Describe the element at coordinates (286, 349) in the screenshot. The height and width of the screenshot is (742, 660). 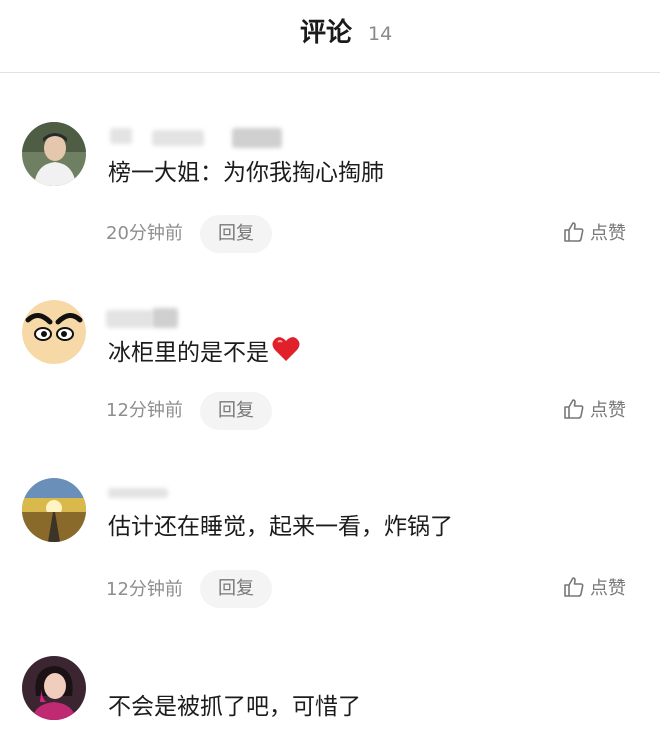
I see `heart-emoji-icon` at that location.